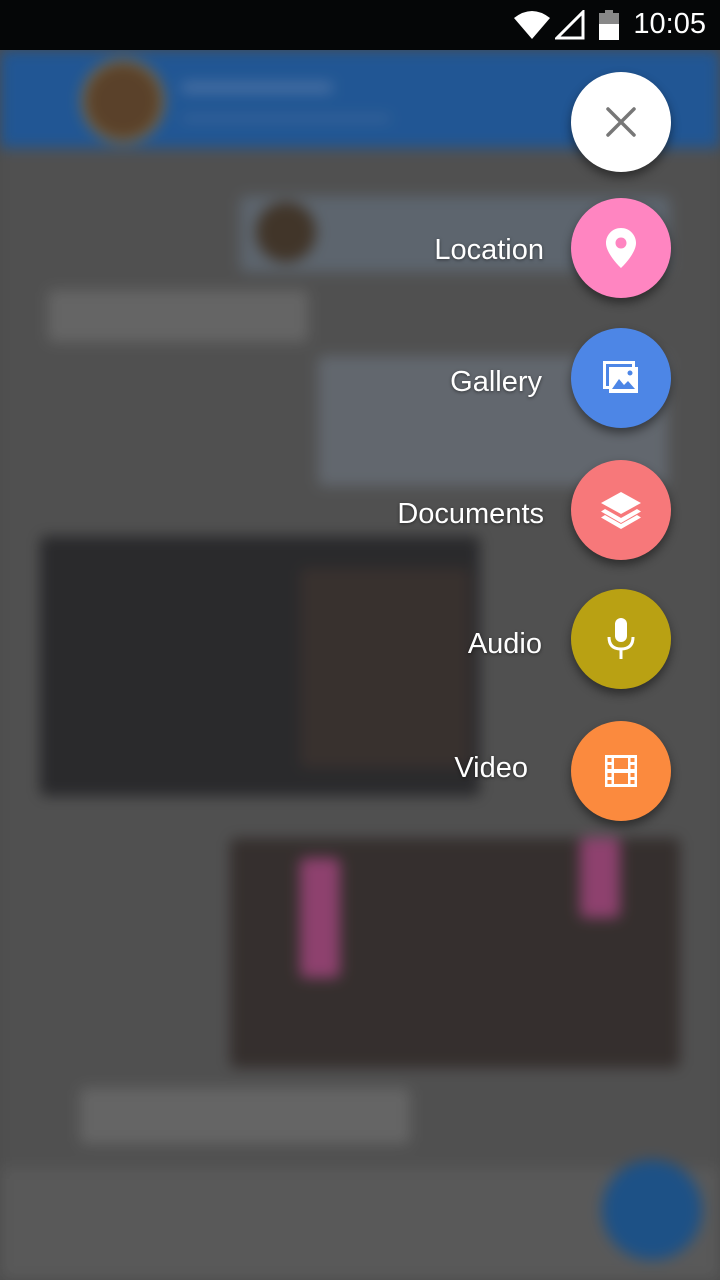  What do you see at coordinates (532, 25) in the screenshot?
I see `wifi-icon` at bounding box center [532, 25].